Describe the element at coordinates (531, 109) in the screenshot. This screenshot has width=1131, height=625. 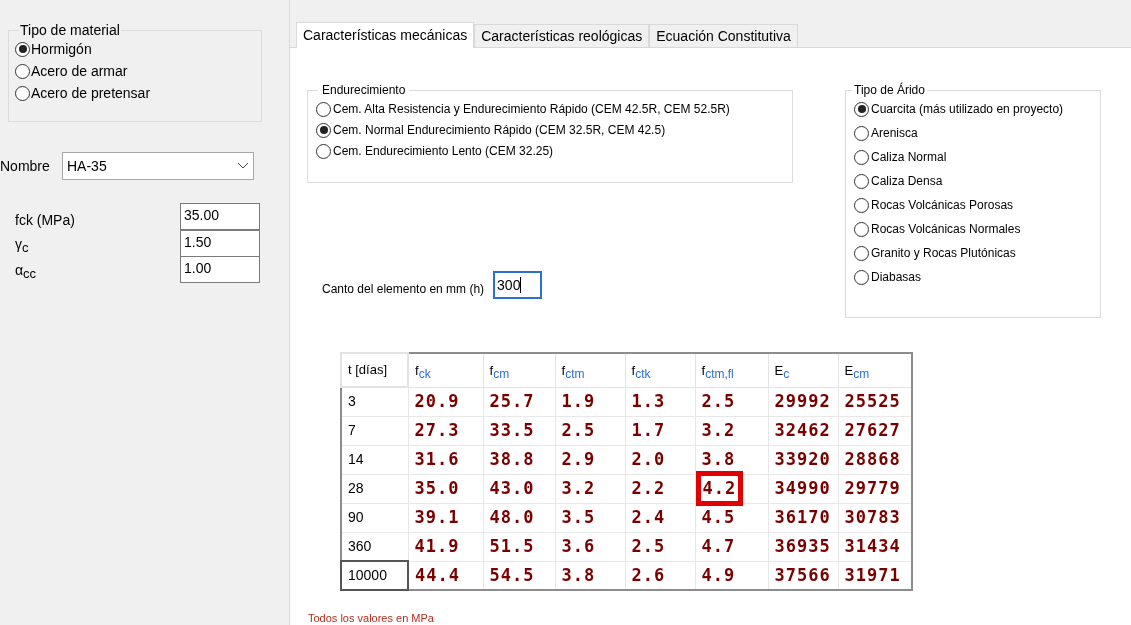
I see `option-label: Cem. Alta Resistencia y Endurecimiento Rápido (CEM 42.5R, CEM 52.5R)` at that location.